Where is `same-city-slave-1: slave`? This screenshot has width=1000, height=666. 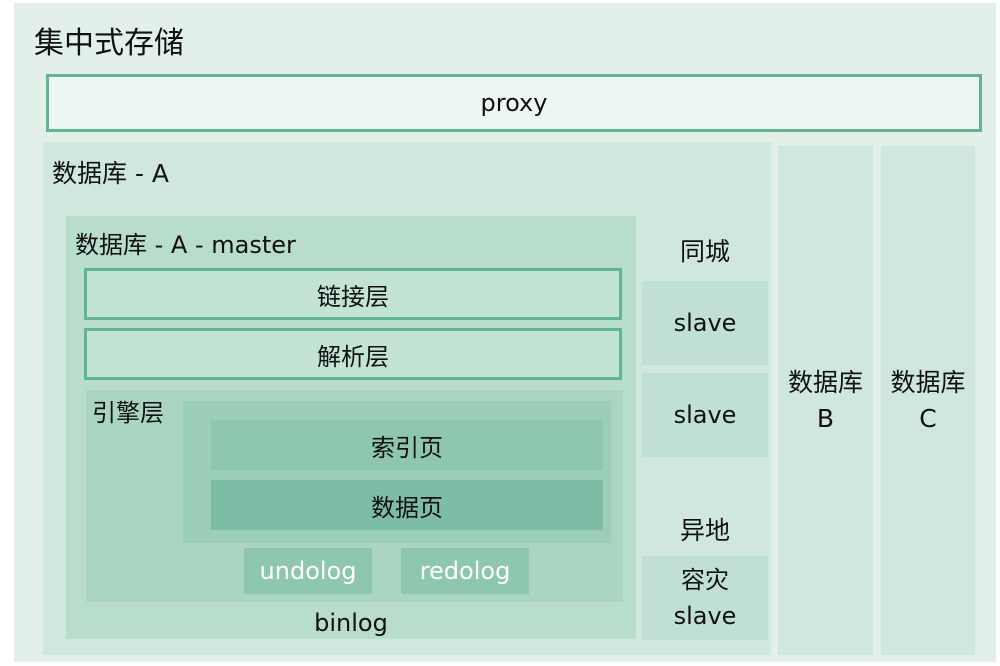
same-city-slave-1: slave is located at coordinates (705, 323).